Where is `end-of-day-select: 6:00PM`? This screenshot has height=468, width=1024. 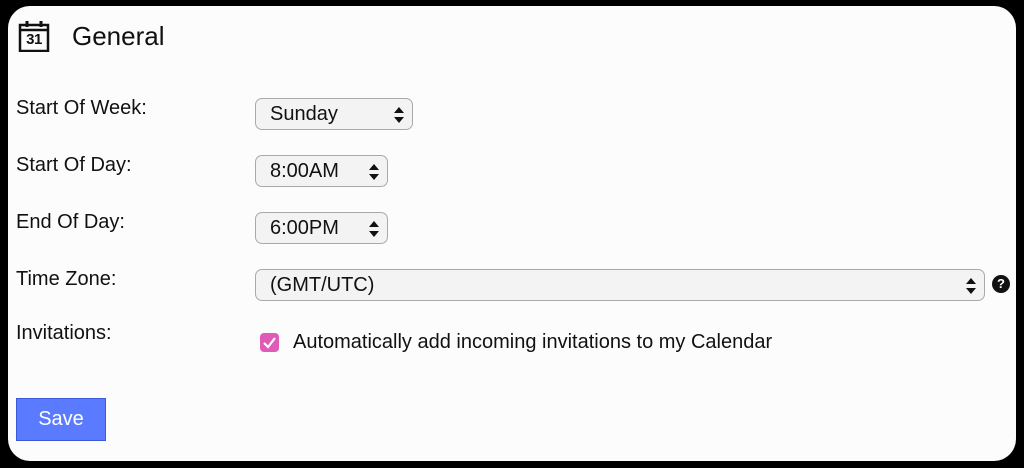
end-of-day-select: 6:00PM is located at coordinates (321, 228).